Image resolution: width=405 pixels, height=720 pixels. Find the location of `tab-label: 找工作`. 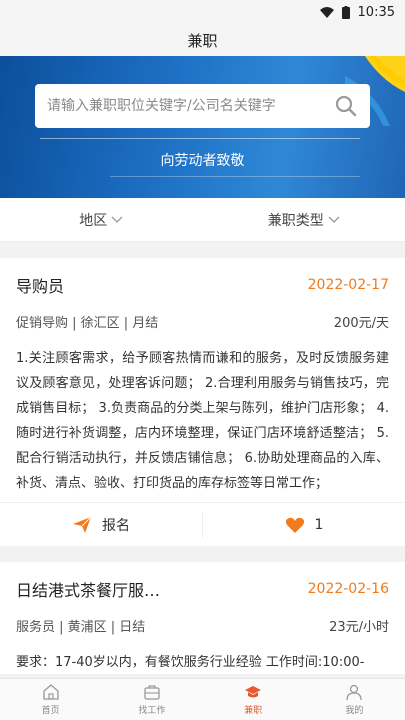

tab-label: 找工作 is located at coordinates (152, 711).